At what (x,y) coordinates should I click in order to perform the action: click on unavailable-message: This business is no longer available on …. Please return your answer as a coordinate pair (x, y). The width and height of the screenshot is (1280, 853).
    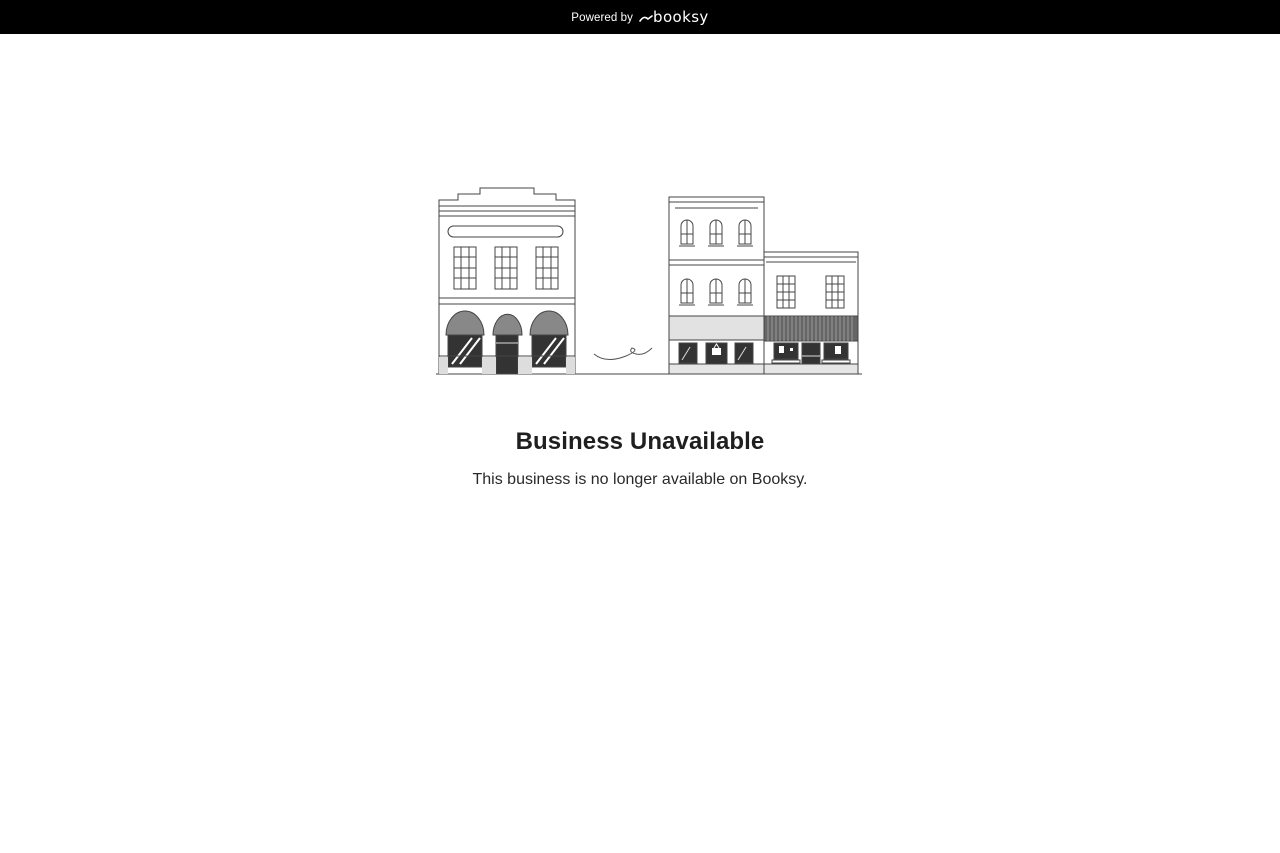
    Looking at the image, I should click on (640, 479).